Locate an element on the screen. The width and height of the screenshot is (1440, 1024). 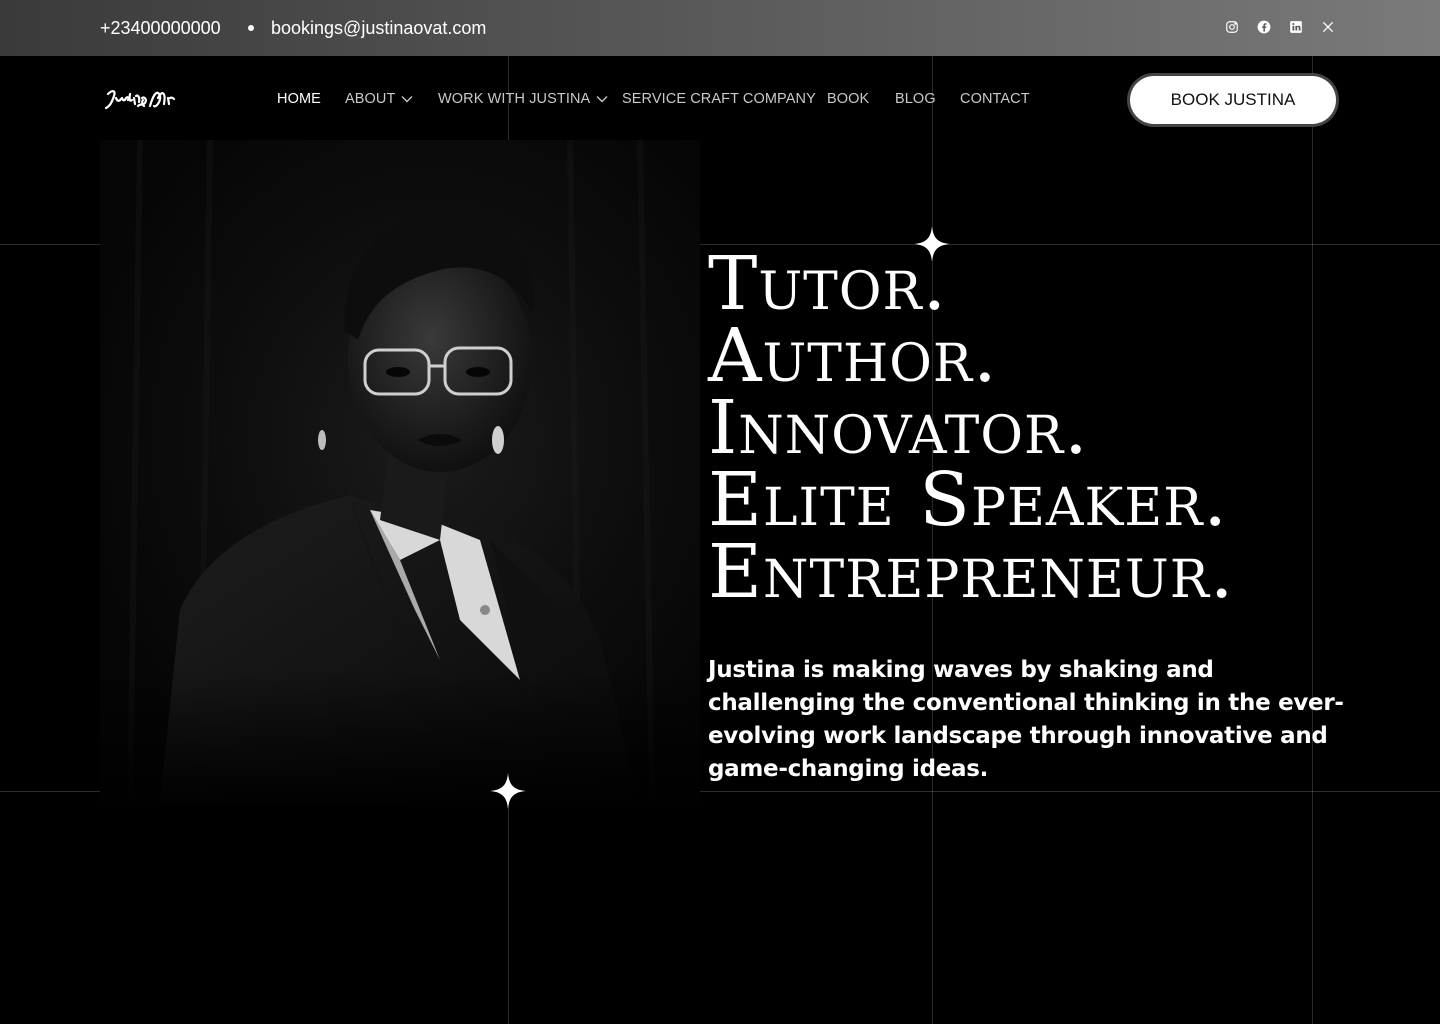
nav-blog: BLOG is located at coordinates (915, 99).